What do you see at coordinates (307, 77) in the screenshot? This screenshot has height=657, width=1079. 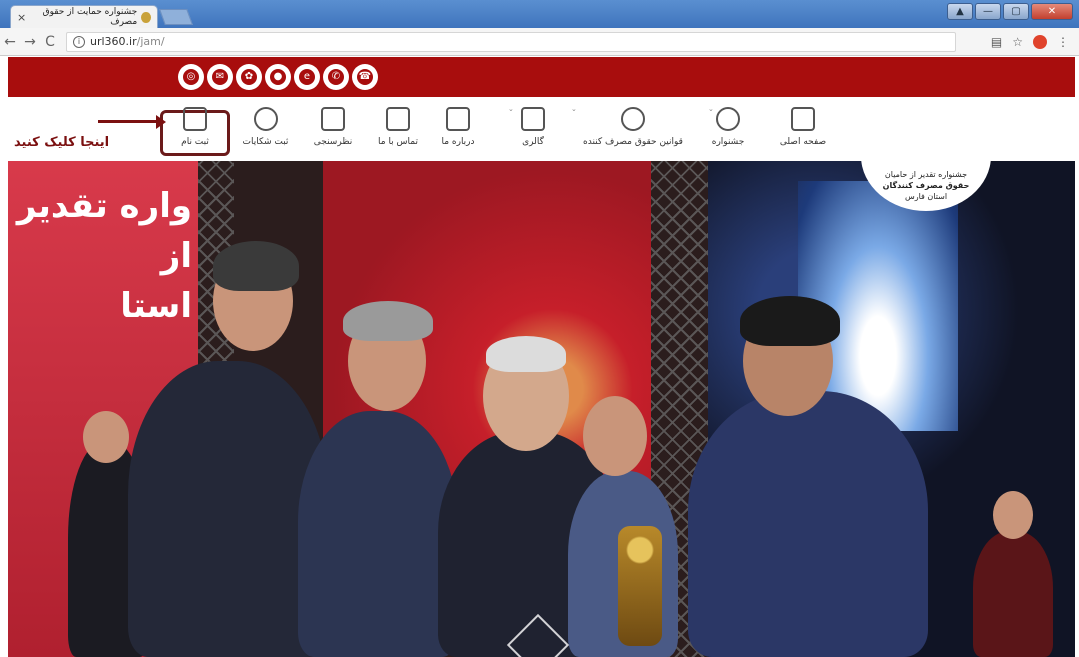 I see `eitaa-icon: e` at bounding box center [307, 77].